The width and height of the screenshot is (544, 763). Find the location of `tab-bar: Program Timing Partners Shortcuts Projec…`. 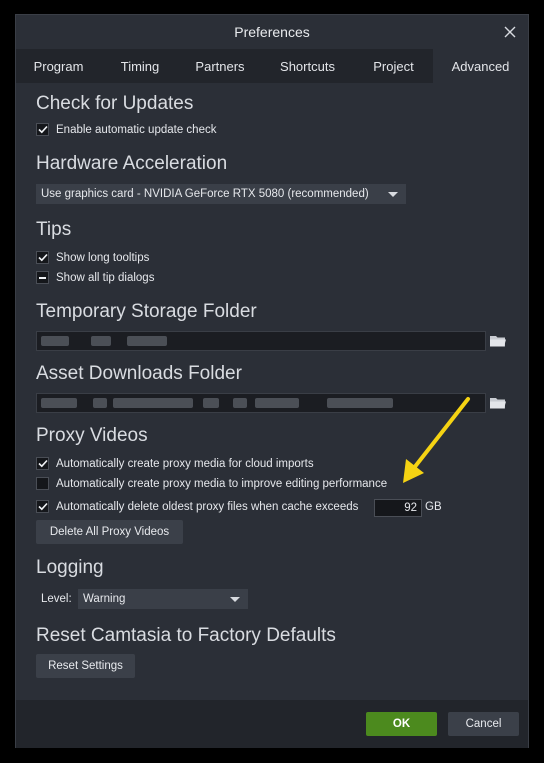

tab-bar: Program Timing Partners Shortcuts Projec… is located at coordinates (272, 66).